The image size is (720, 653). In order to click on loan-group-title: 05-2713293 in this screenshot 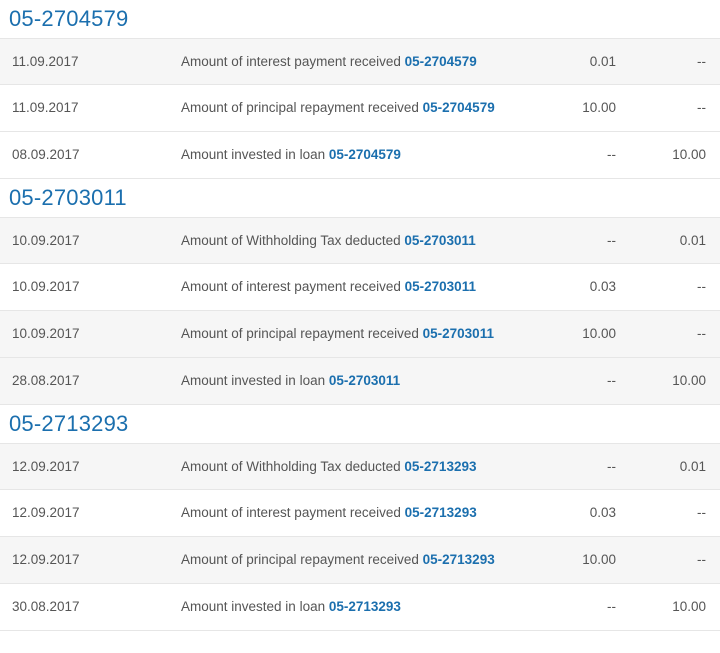, I will do `click(69, 423)`.